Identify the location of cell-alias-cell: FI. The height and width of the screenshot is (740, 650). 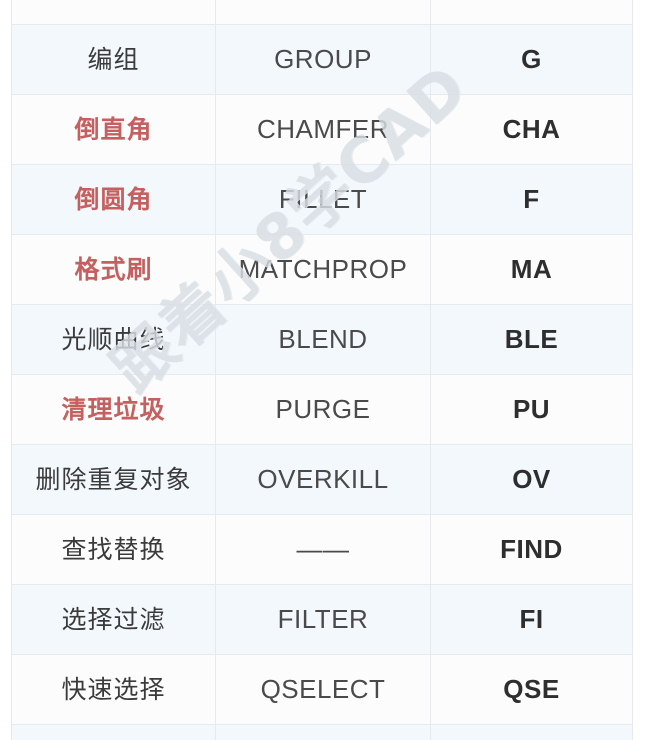
(531, 619).